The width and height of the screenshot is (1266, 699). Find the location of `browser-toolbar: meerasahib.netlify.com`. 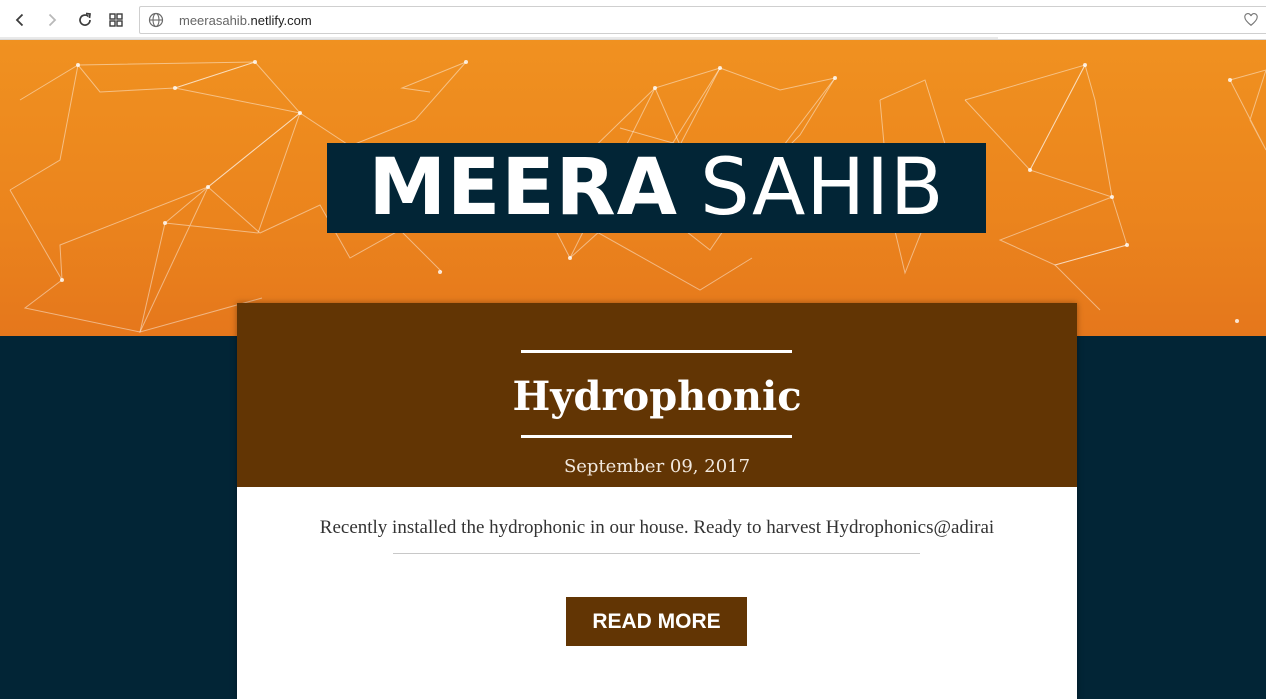

browser-toolbar: meerasahib.netlify.com is located at coordinates (633, 20).